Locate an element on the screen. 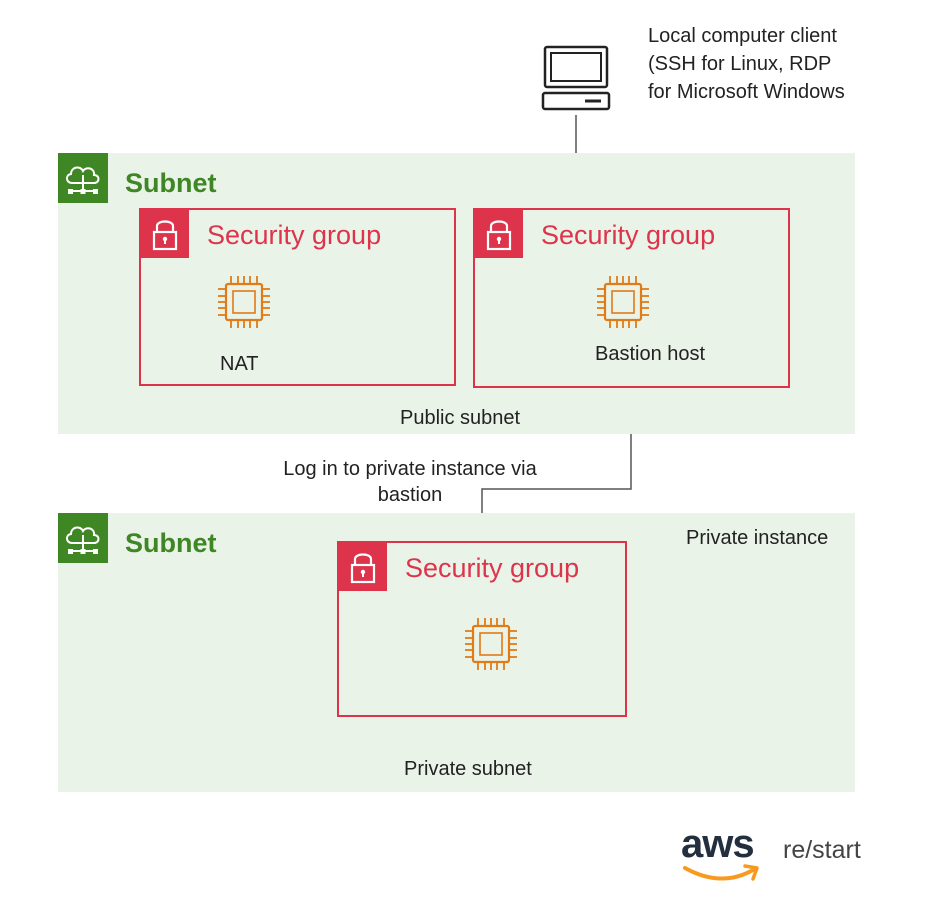  private-subnet-caption: Private subnet is located at coordinates (468, 769).